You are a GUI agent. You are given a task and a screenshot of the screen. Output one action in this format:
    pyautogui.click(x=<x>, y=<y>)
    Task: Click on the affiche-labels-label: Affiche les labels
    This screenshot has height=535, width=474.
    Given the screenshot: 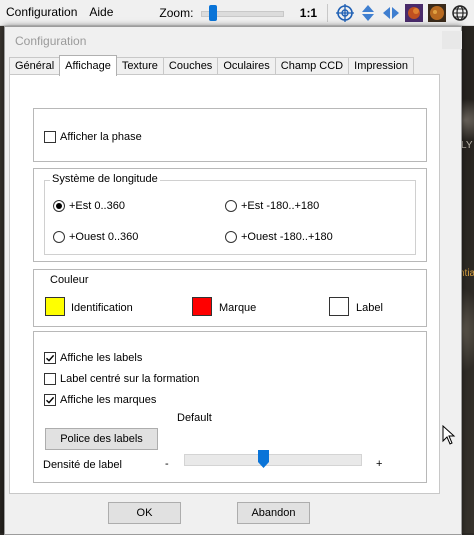 What is the action you would take?
    pyautogui.click(x=101, y=358)
    